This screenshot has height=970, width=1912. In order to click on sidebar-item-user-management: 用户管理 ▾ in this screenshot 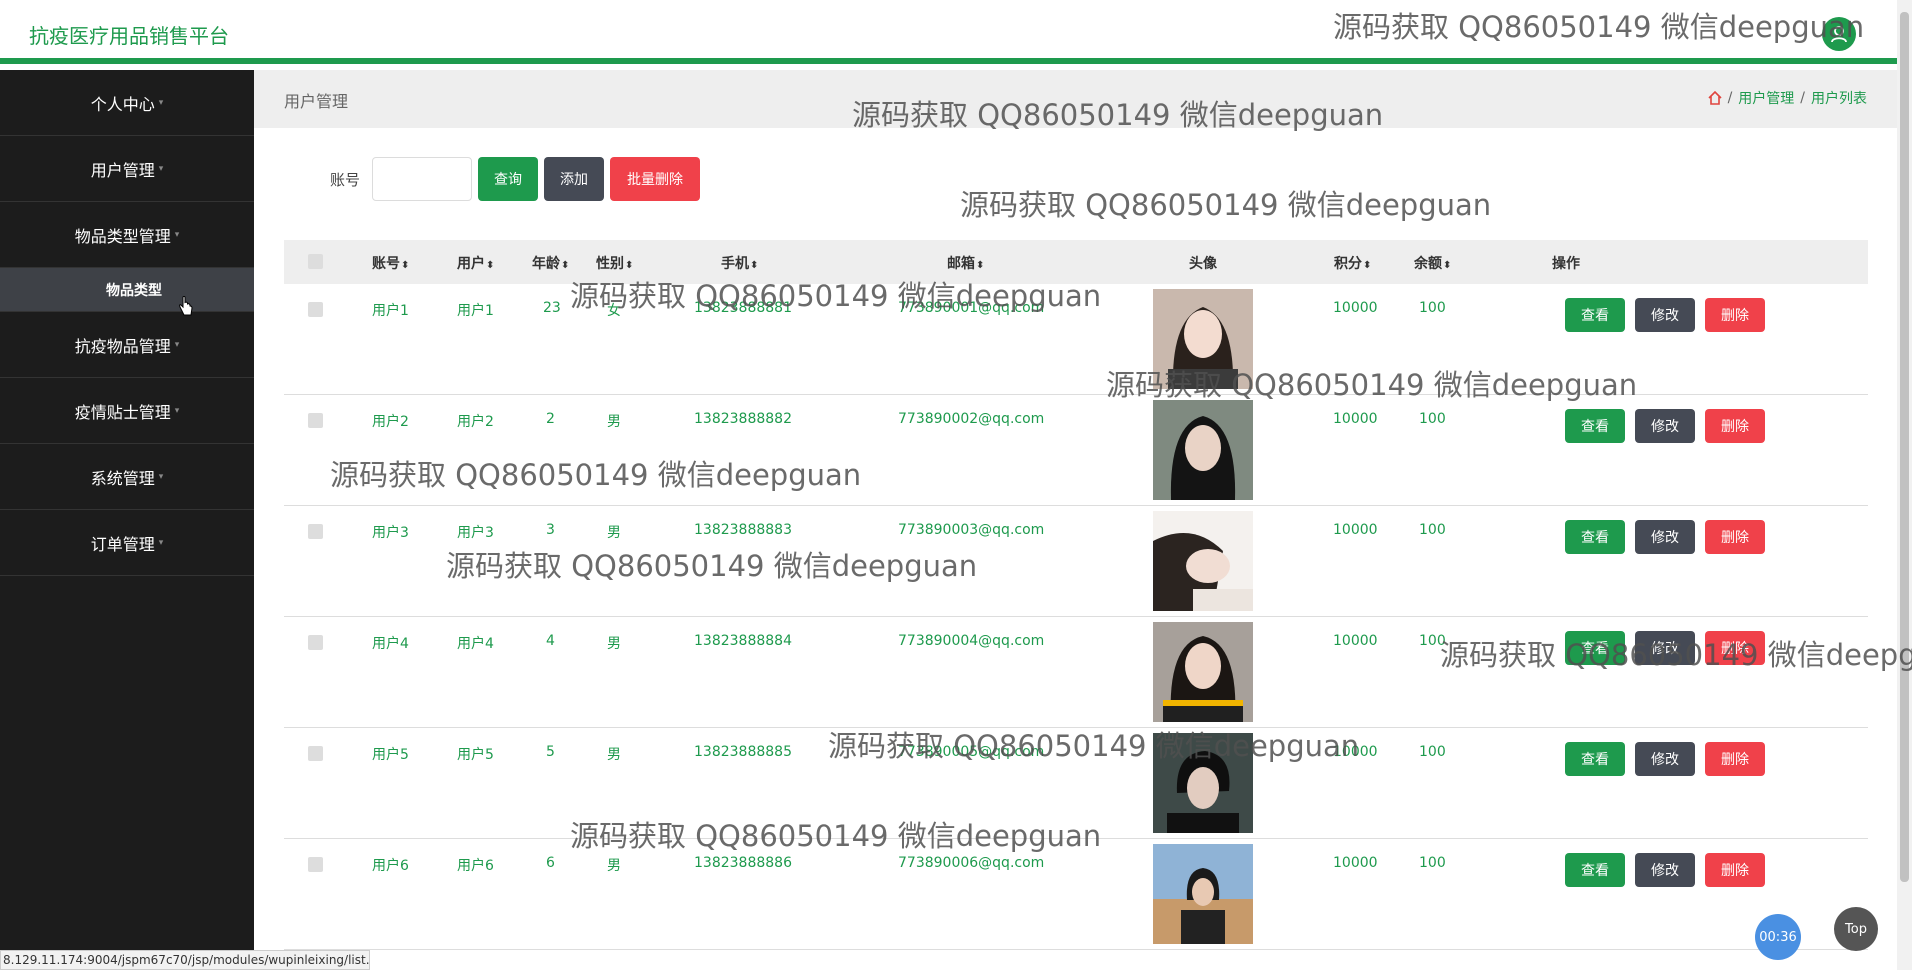, I will do `click(127, 169)`.